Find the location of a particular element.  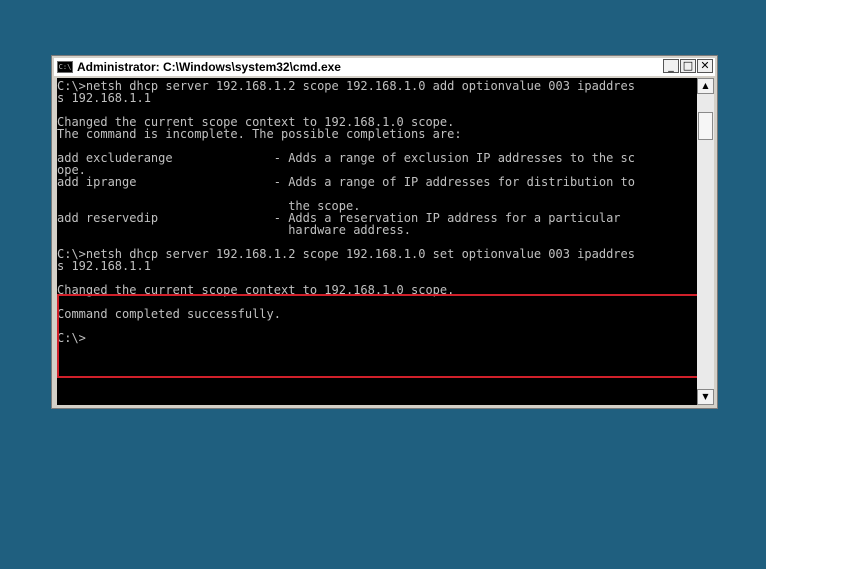

console-line: hardware address. is located at coordinates (234, 230).